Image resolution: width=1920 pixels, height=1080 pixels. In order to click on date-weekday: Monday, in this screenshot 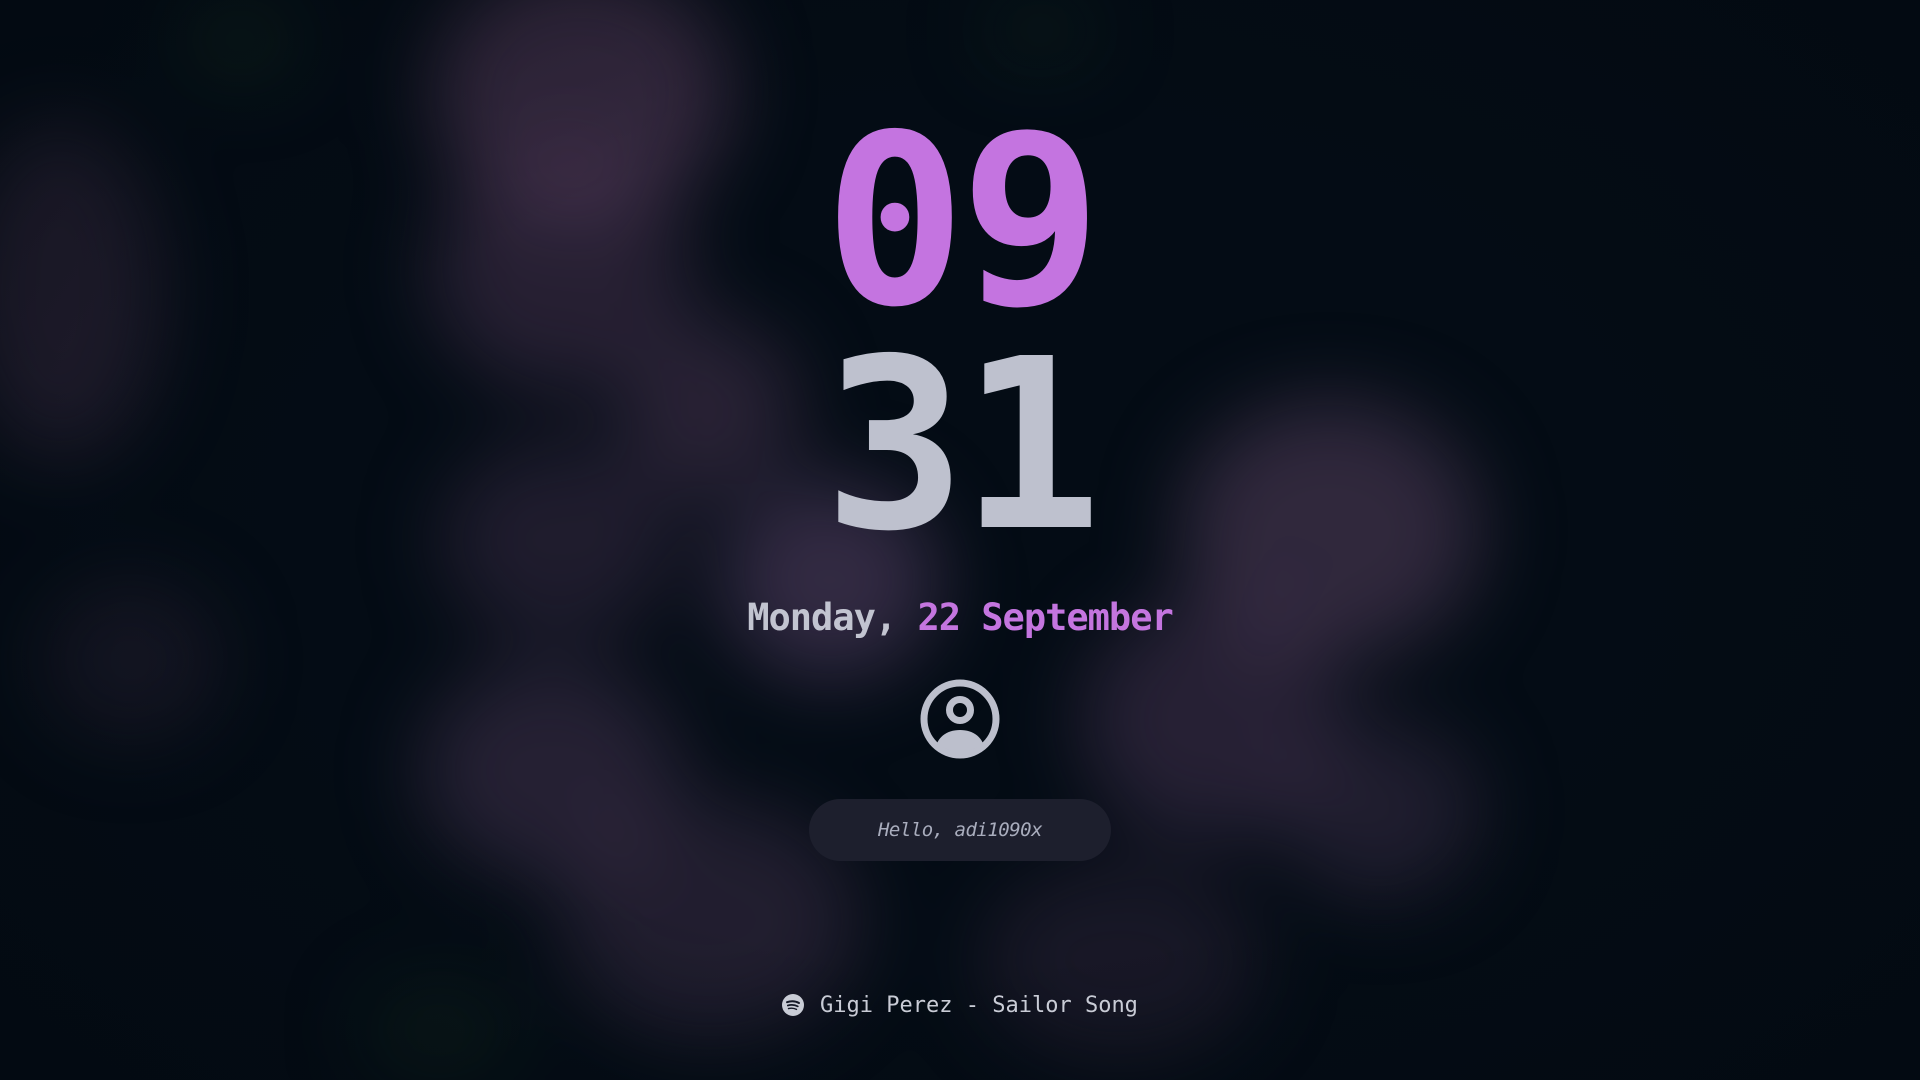, I will do `click(822, 617)`.